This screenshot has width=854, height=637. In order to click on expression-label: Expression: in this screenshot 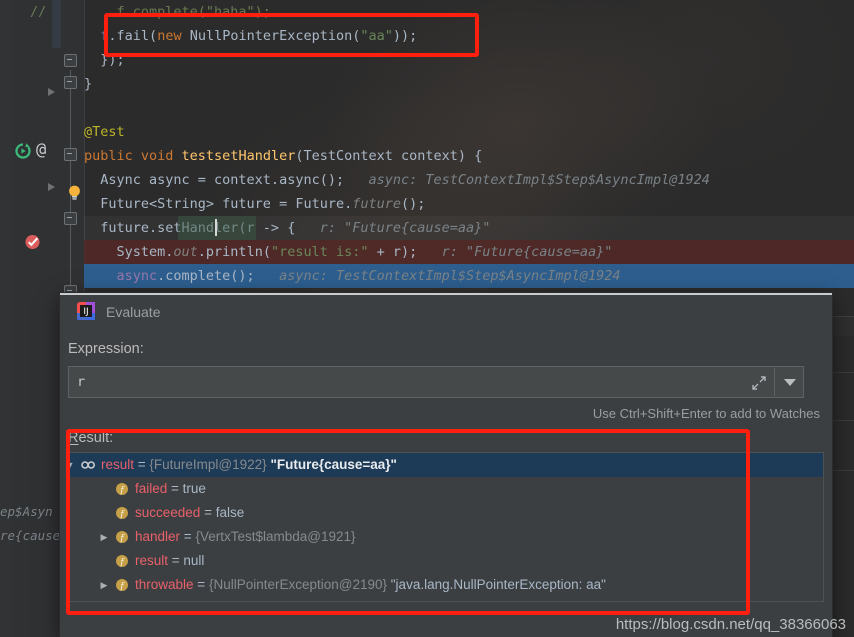, I will do `click(106, 349)`.